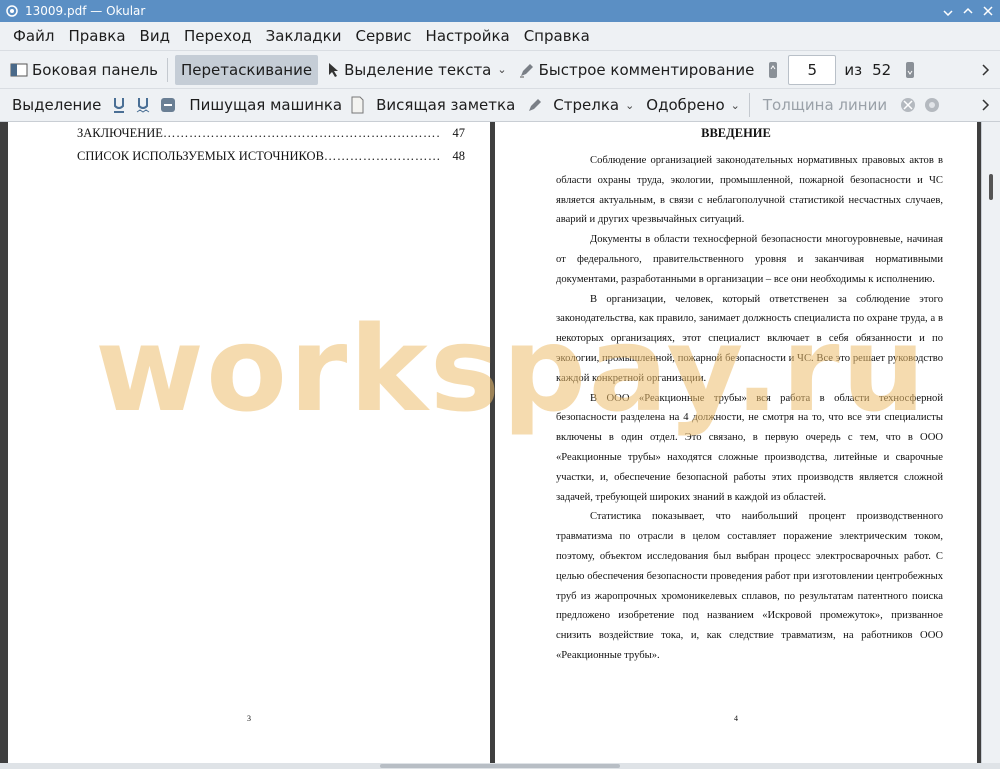  I want to click on popup-note-label: Висящая заметка, so click(446, 105).